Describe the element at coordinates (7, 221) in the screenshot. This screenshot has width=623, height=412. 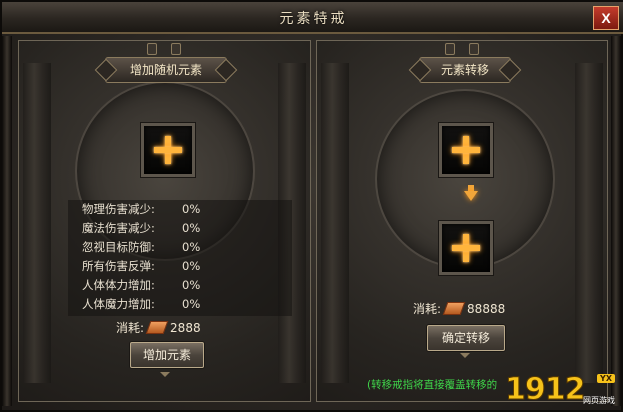
I see `left-frame-ornament` at that location.